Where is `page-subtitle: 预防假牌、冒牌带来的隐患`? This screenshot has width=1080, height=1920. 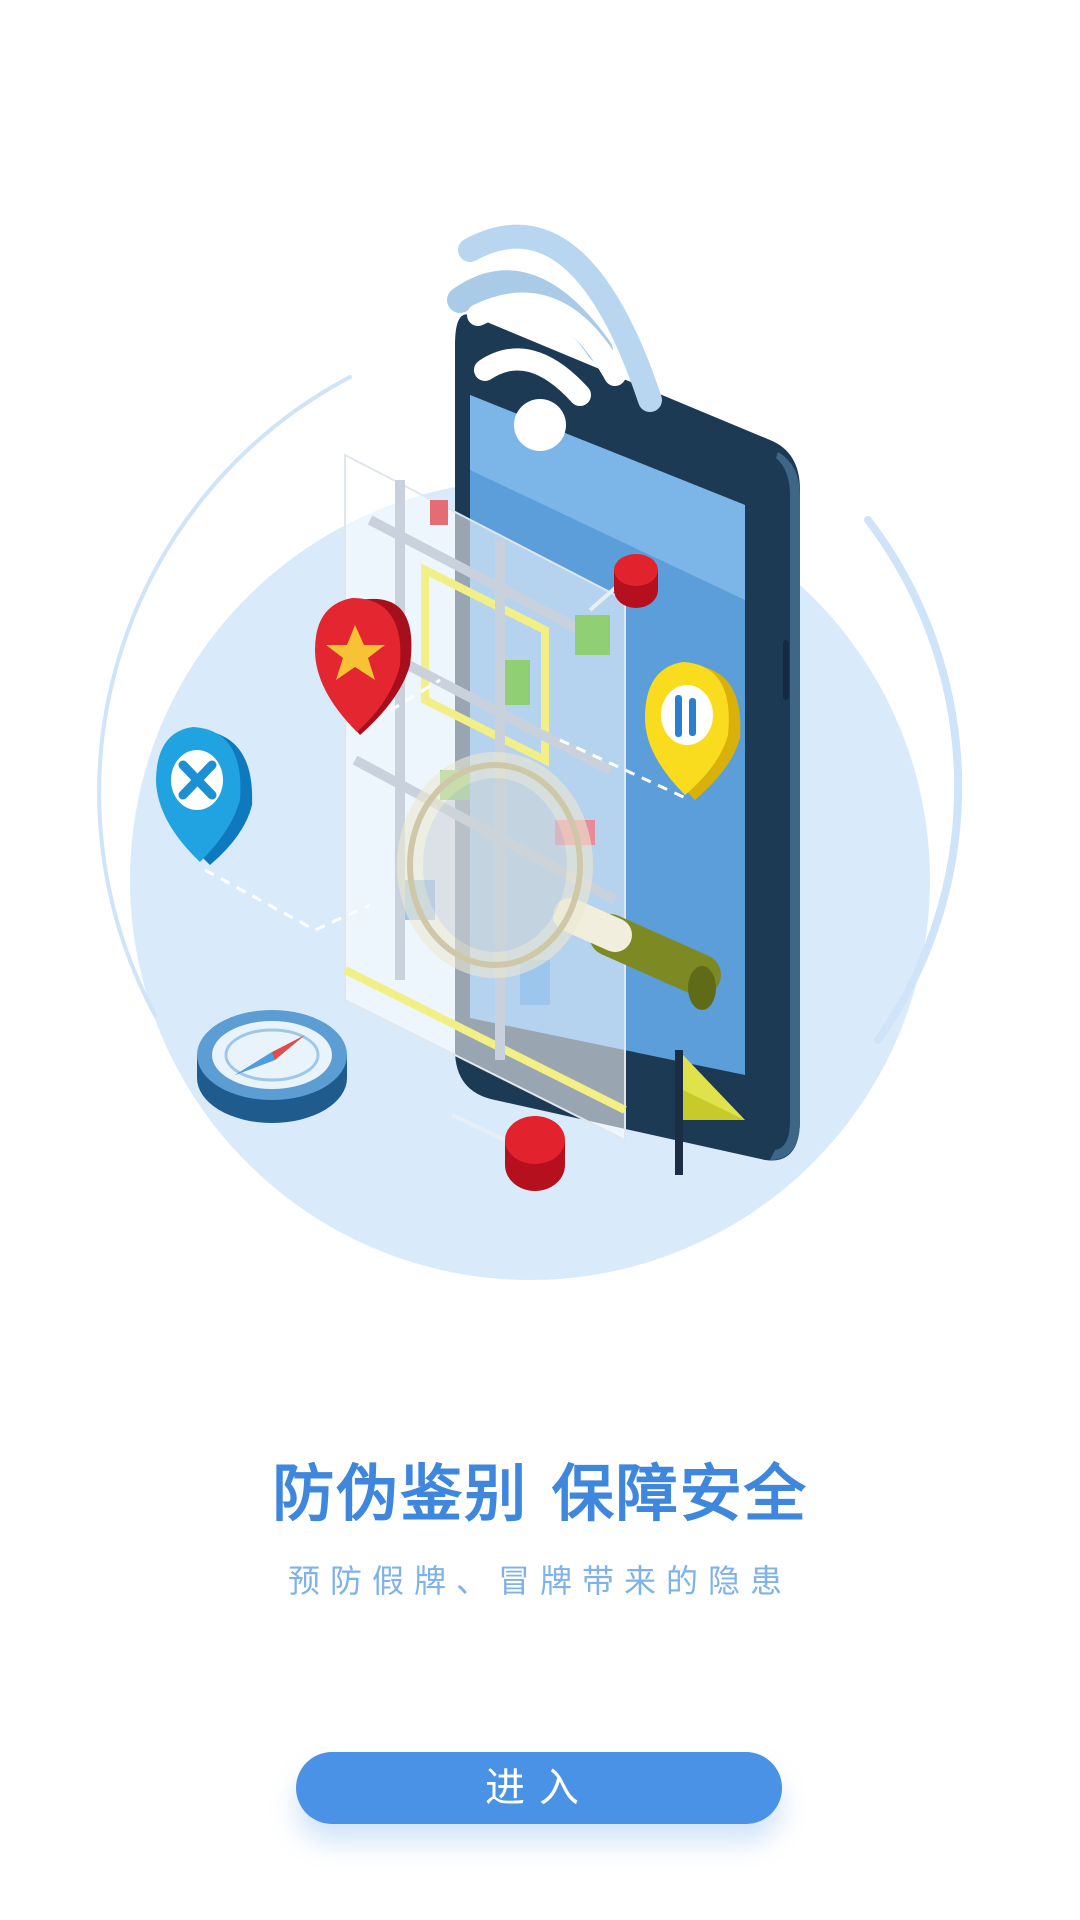
page-subtitle: 预防假牌、冒牌带来的隐患 is located at coordinates (539, 1581).